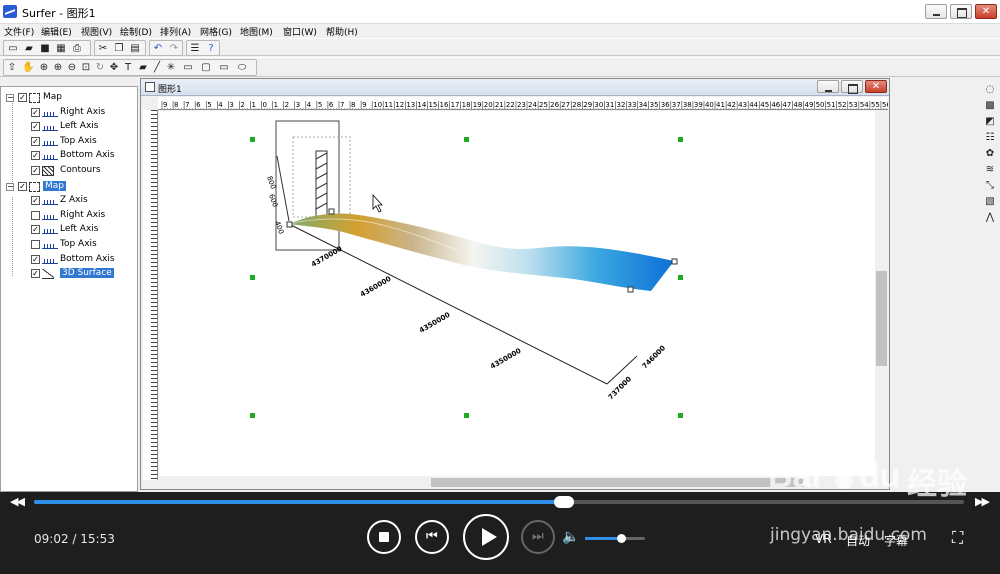 The image size is (1000, 574). Describe the element at coordinates (171, 68) in the screenshot. I see `symbol-tool-icon: ✳` at that location.